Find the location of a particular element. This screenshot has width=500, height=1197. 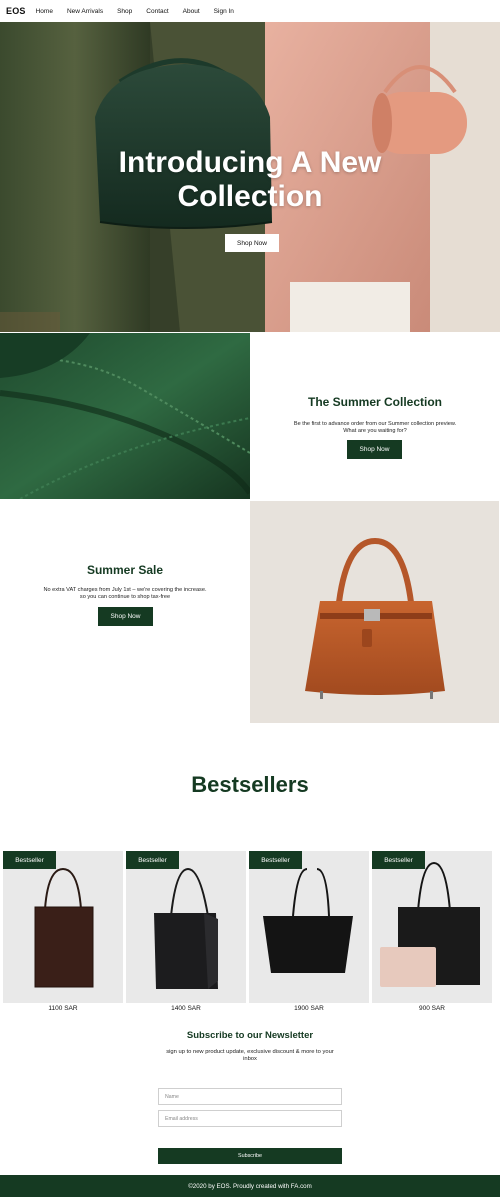

product-price-1: 1100 SAR is located at coordinates (63, 1008).